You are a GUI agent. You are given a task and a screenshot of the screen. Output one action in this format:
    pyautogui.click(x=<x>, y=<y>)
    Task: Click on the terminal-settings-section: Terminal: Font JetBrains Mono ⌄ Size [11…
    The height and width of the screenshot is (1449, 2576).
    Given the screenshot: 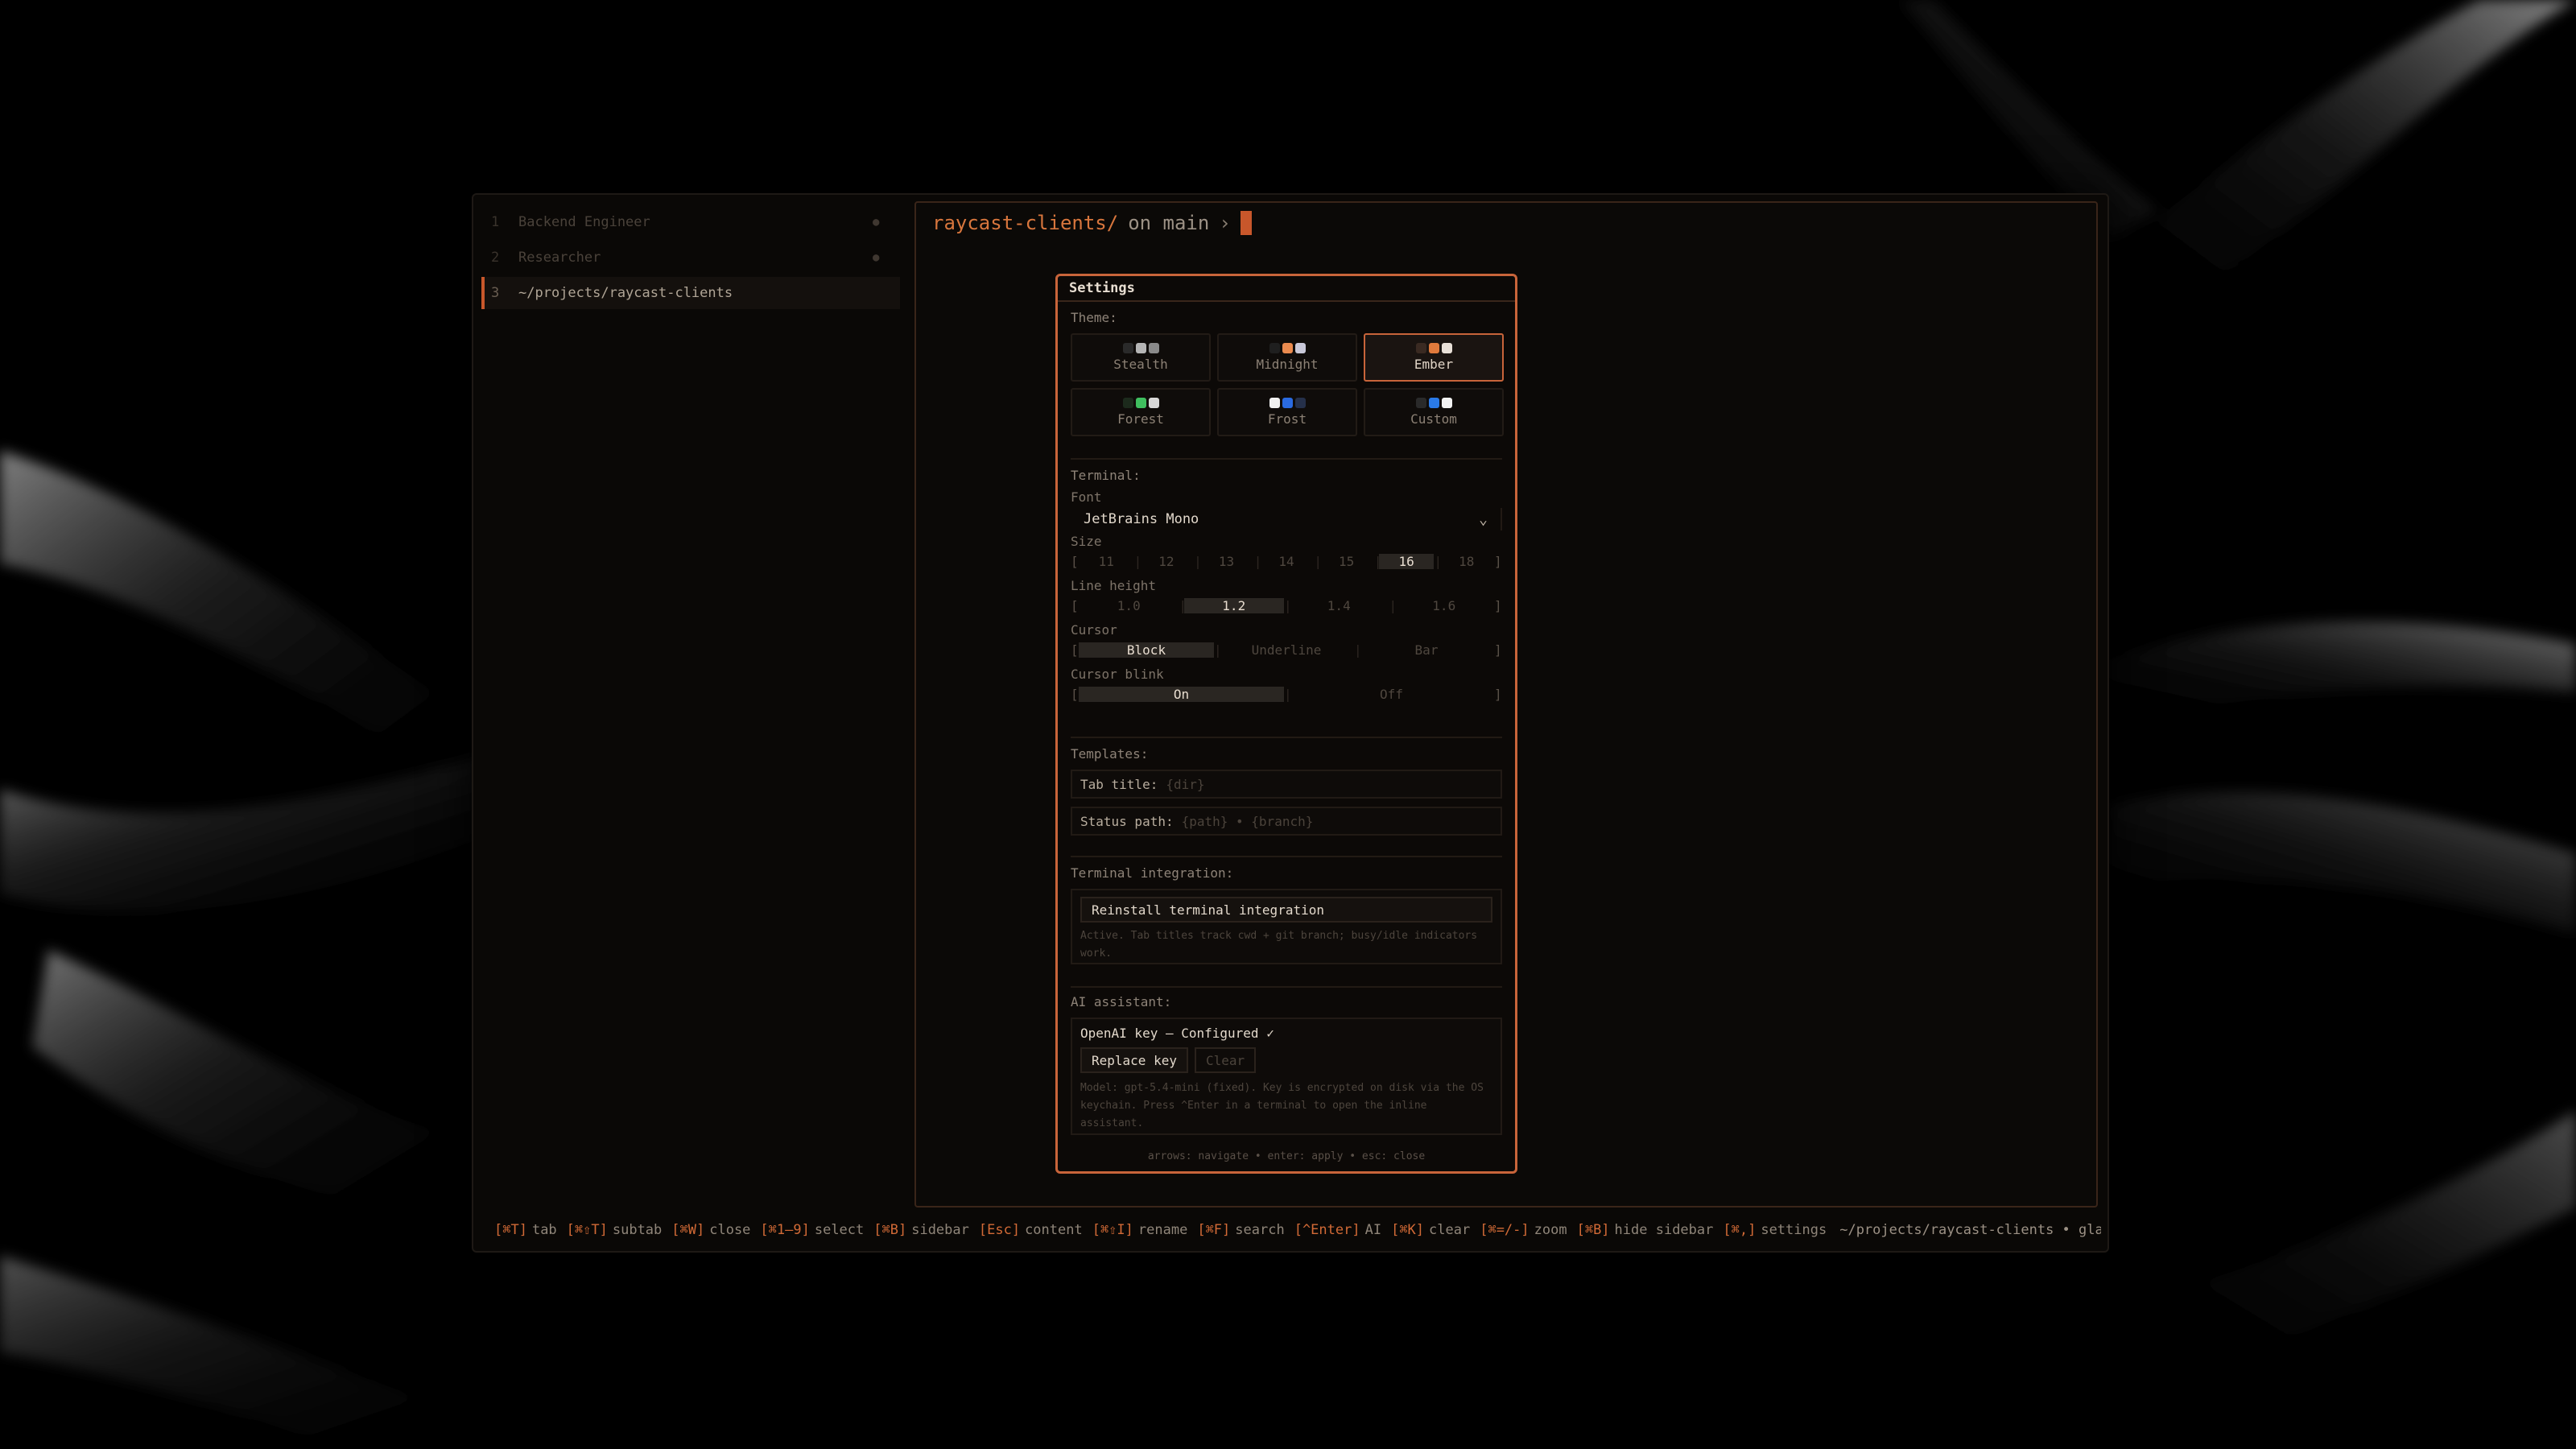 What is the action you would take?
    pyautogui.click(x=1286, y=585)
    